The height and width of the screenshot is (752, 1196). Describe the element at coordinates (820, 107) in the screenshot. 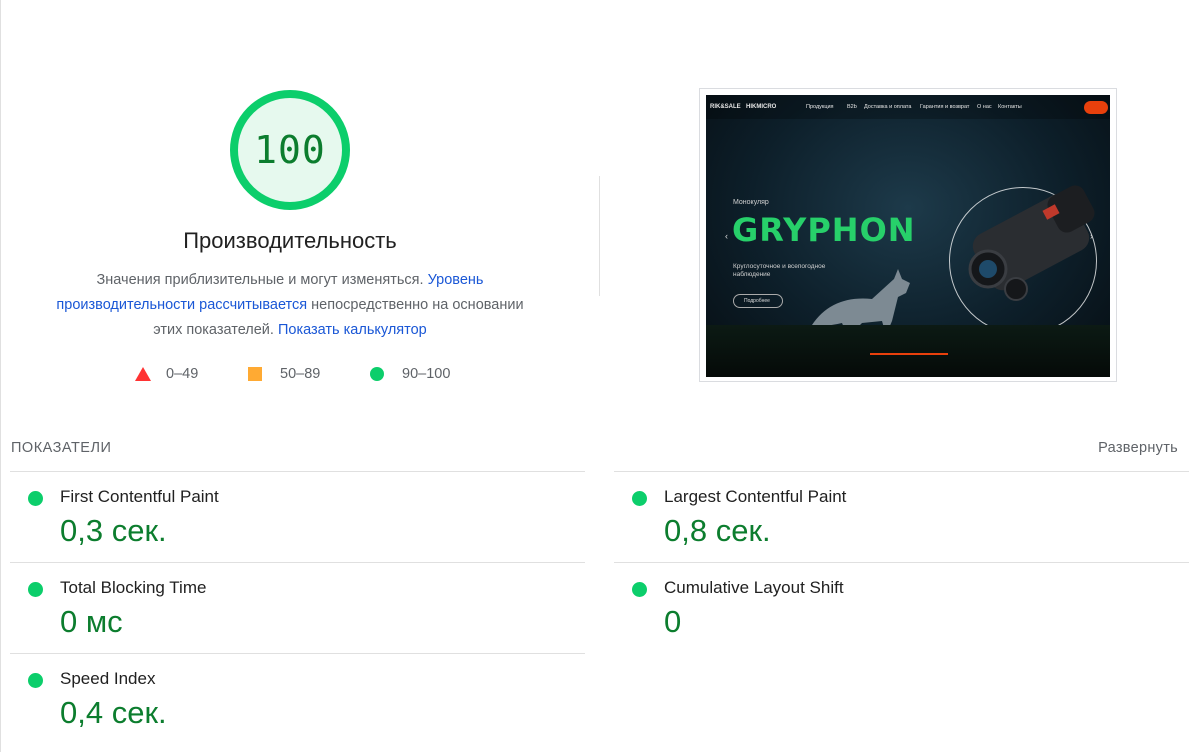

I see `thumb-nav-item: Продукция` at that location.